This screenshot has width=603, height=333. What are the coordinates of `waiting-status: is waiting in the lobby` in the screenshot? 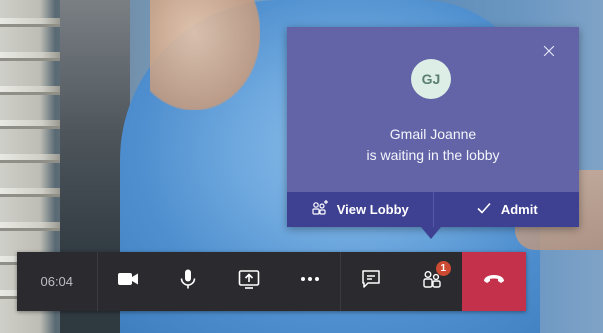 It's located at (433, 155).